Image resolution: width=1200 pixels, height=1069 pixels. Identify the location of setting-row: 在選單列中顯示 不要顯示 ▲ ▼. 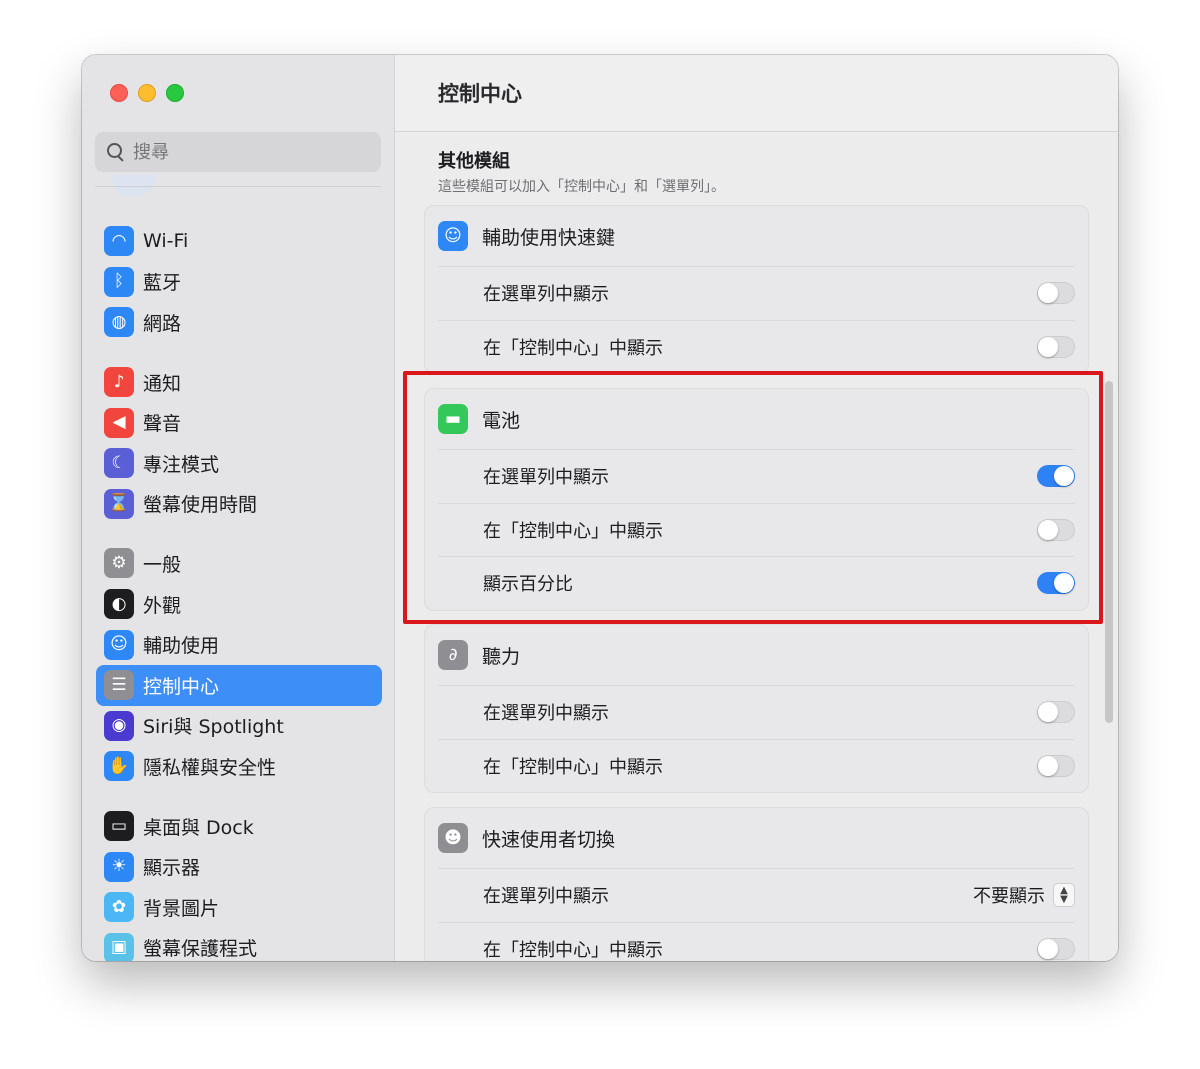
(756, 895).